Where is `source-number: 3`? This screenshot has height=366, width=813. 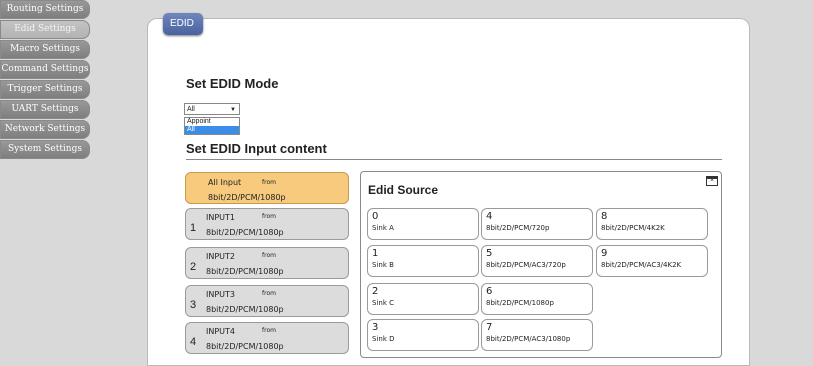 source-number: 3 is located at coordinates (375, 327).